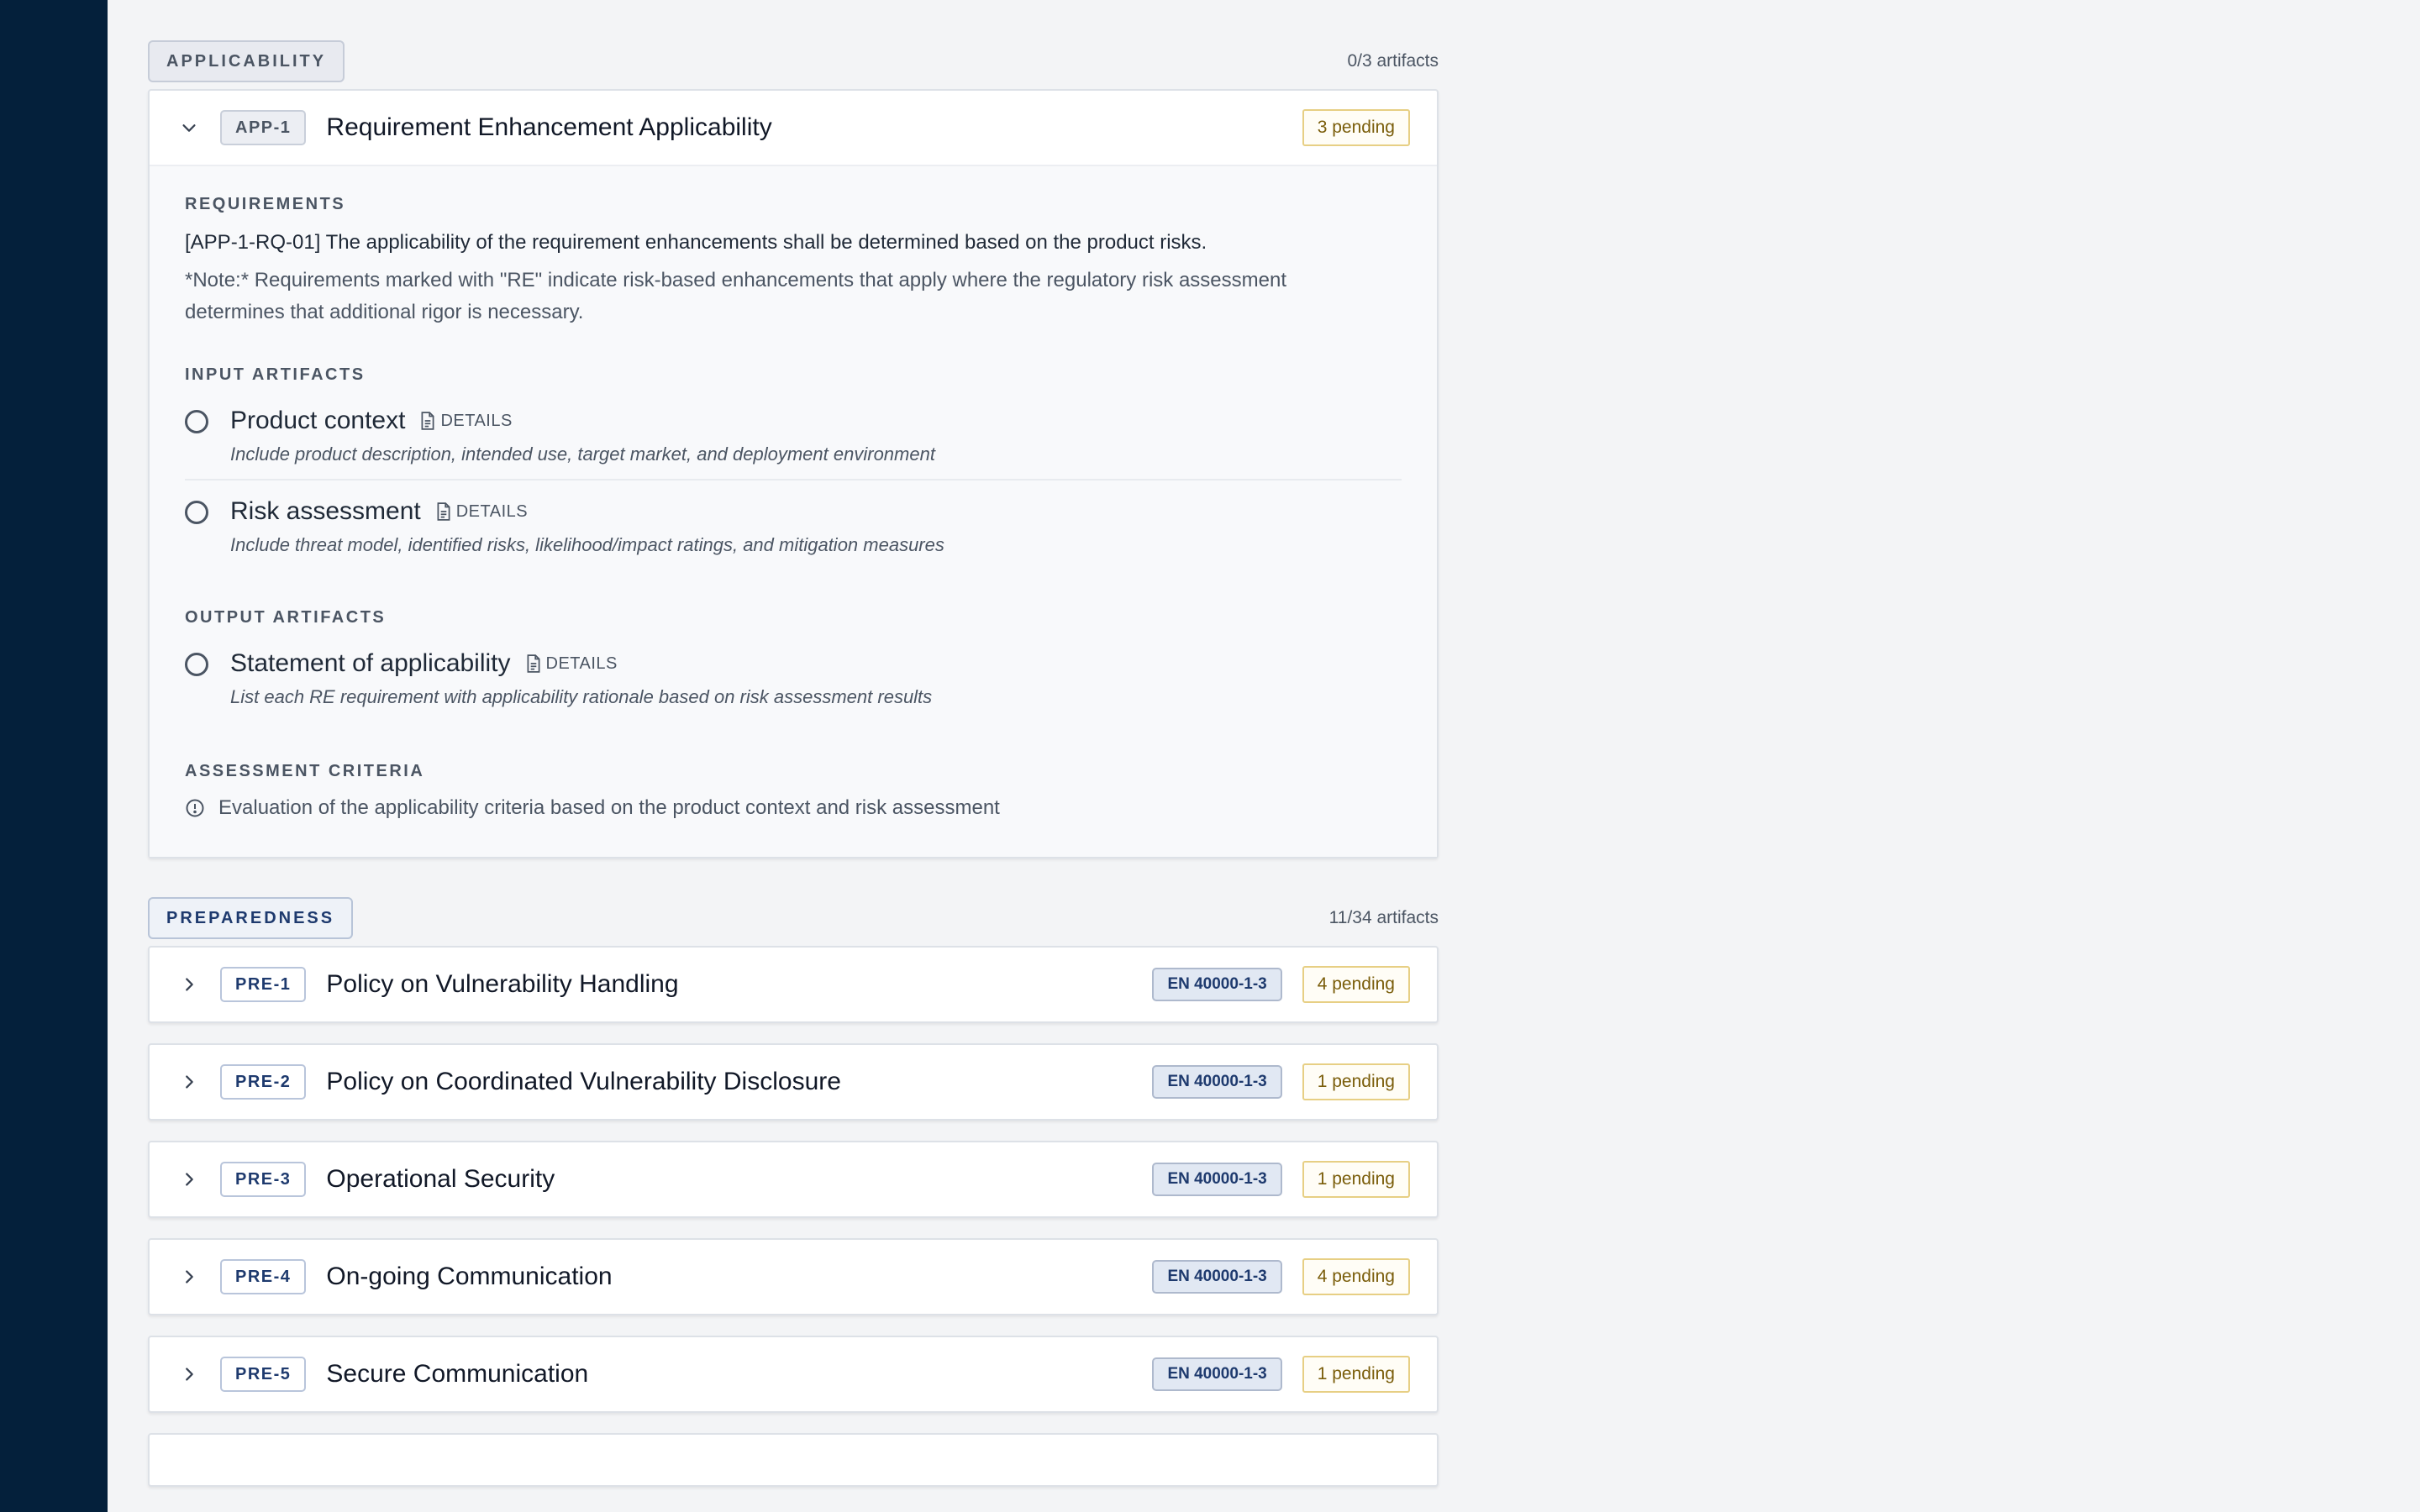 Image resolution: width=2420 pixels, height=1512 pixels. I want to click on requirement-title: On-going Communication, so click(469, 1276).